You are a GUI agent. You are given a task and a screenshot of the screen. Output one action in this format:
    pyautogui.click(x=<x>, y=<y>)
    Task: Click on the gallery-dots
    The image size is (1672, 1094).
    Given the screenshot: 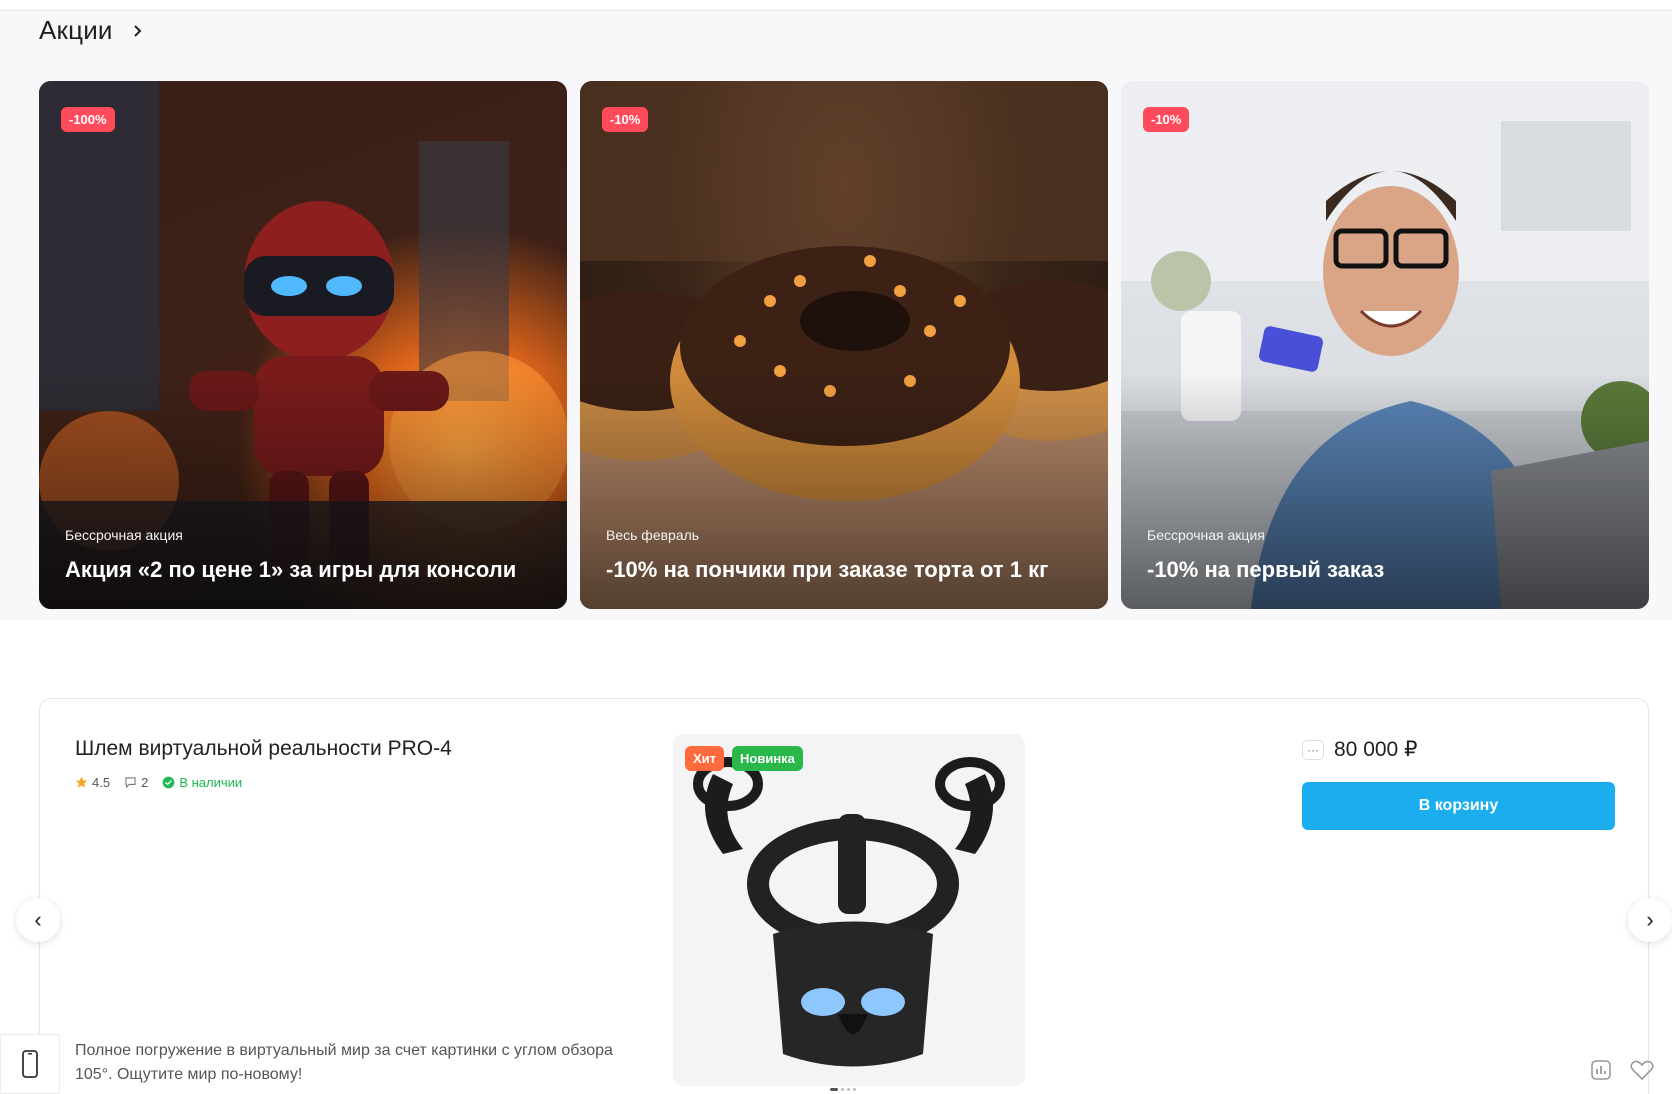 What is the action you would take?
    pyautogui.click(x=843, y=1089)
    